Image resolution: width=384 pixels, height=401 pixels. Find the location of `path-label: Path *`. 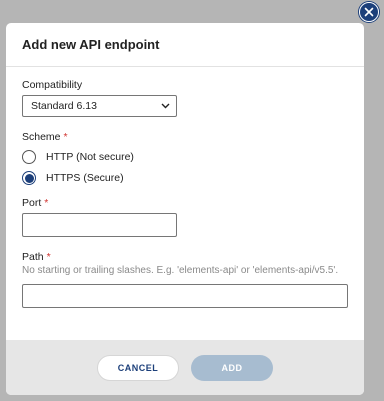

path-label: Path * is located at coordinates (36, 257).